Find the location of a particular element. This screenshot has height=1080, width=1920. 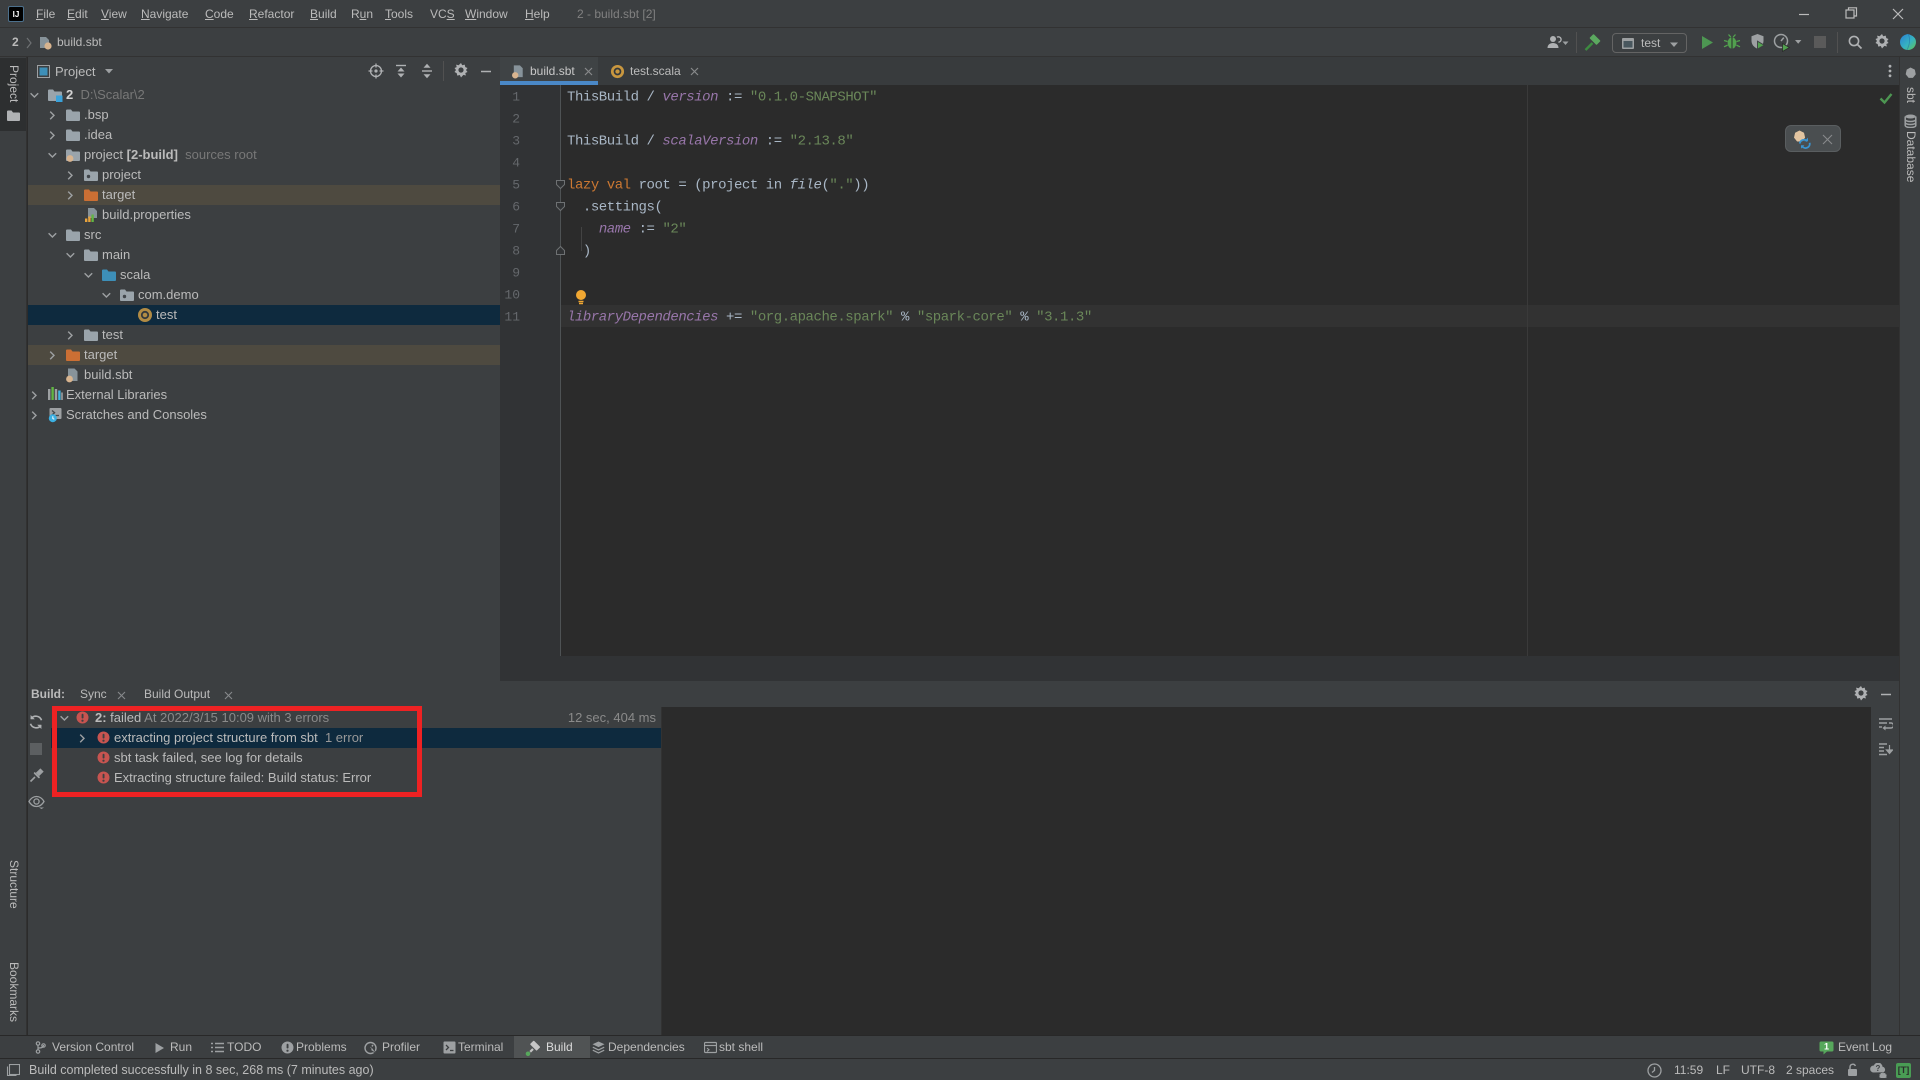

svg-text: 1 is located at coordinates (1826, 1047).